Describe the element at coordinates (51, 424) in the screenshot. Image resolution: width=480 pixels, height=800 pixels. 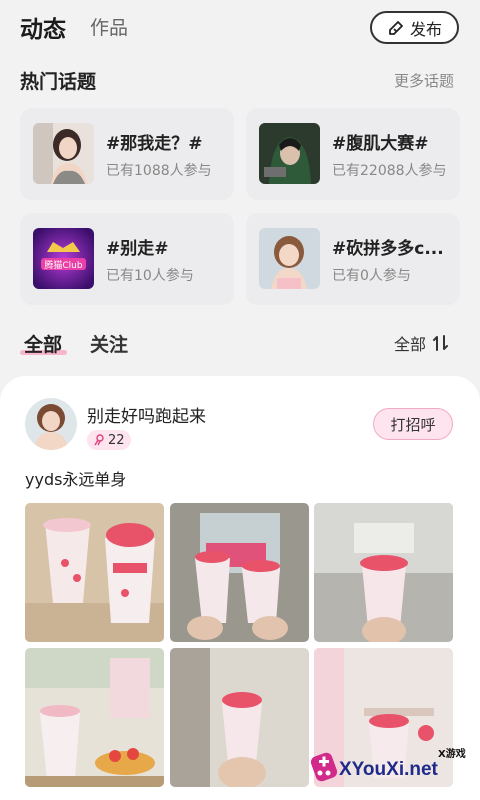
I see `avatar` at that location.